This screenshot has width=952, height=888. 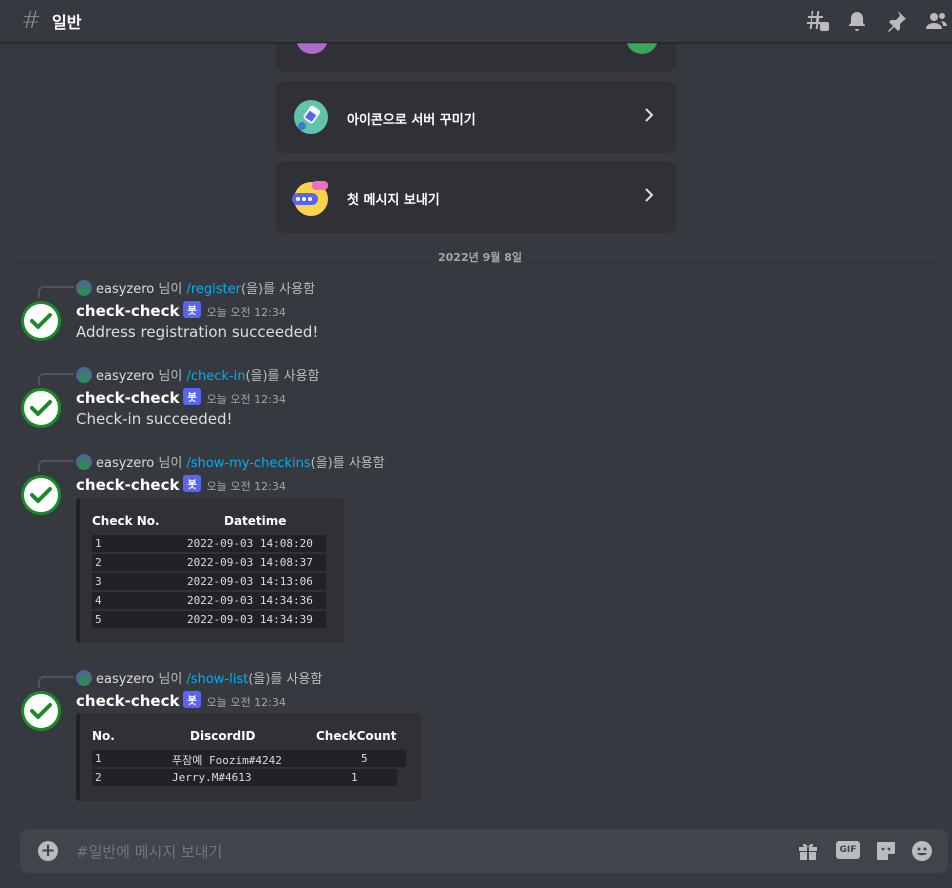 I want to click on add-icon: +, so click(x=48, y=851).